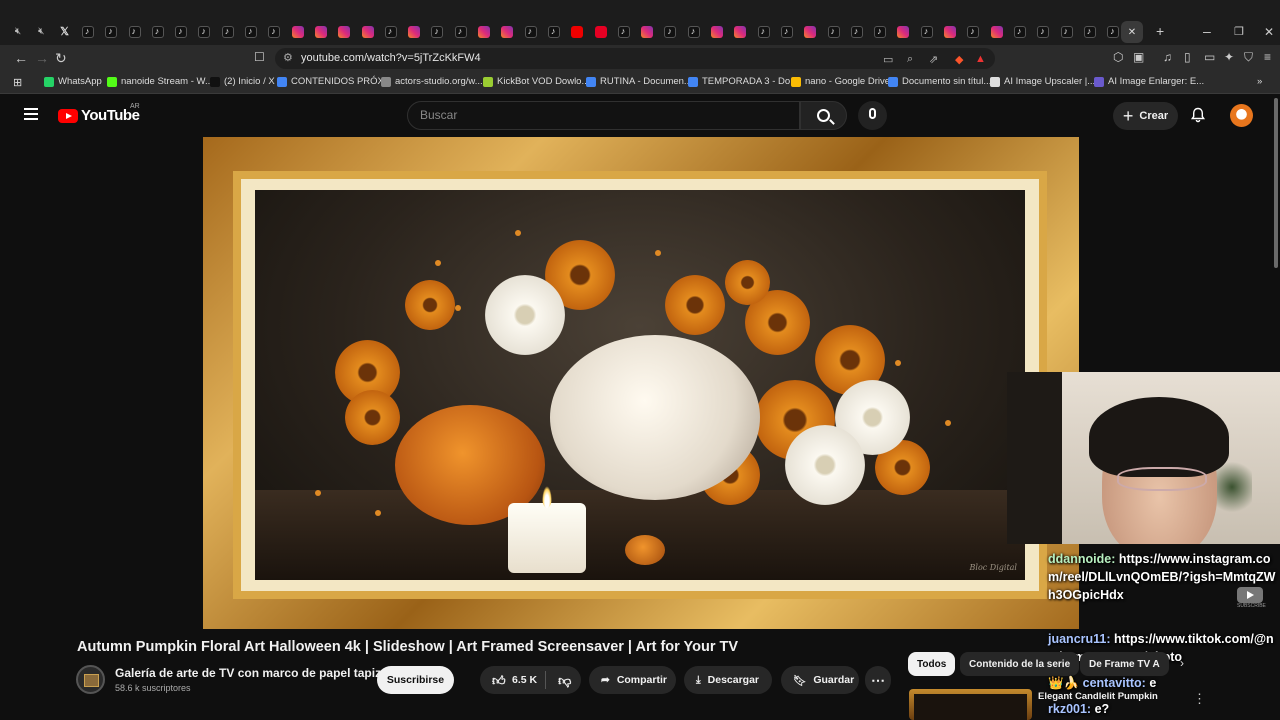 The height and width of the screenshot is (720, 1280). What do you see at coordinates (99, 113) in the screenshot?
I see `youtube-logo: YouTube AR` at bounding box center [99, 113].